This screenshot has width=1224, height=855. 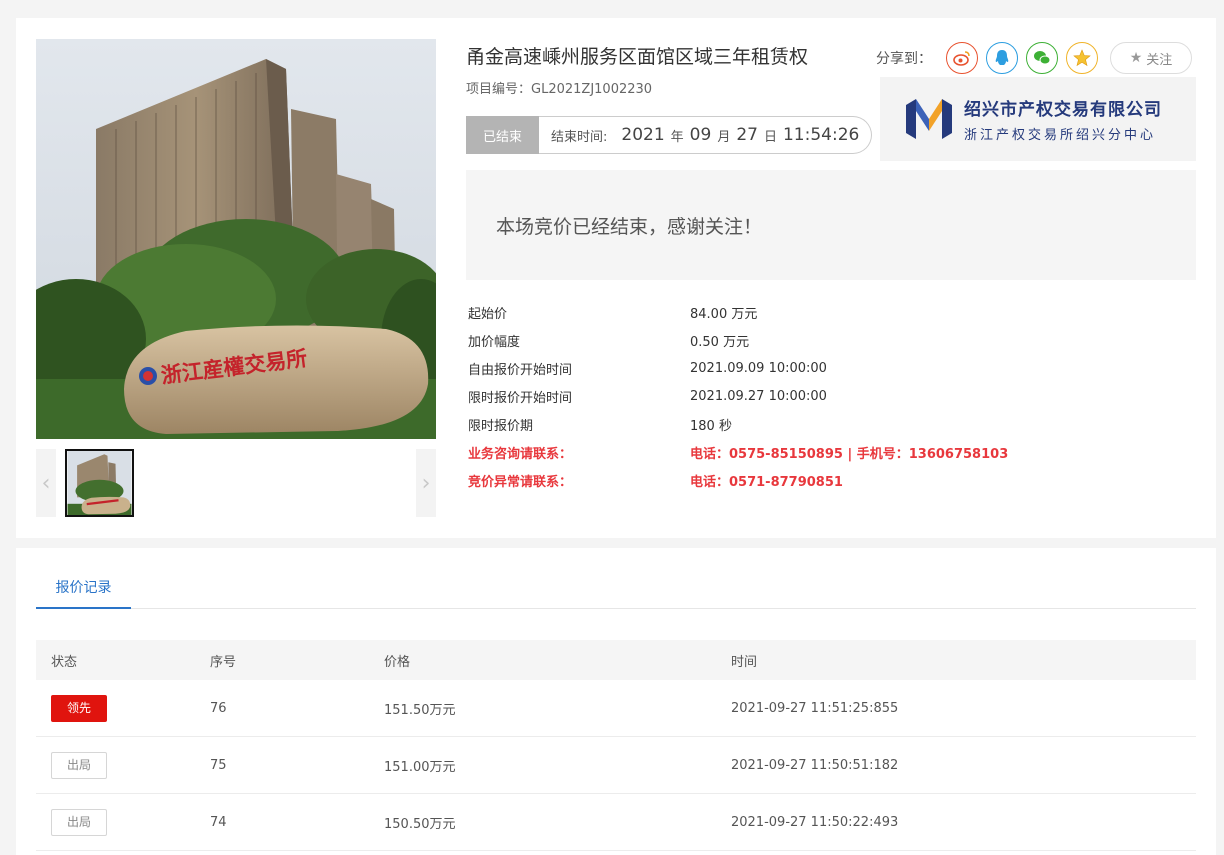 I want to click on info-row: 加价幅度 0.50 万元, so click(x=833, y=340).